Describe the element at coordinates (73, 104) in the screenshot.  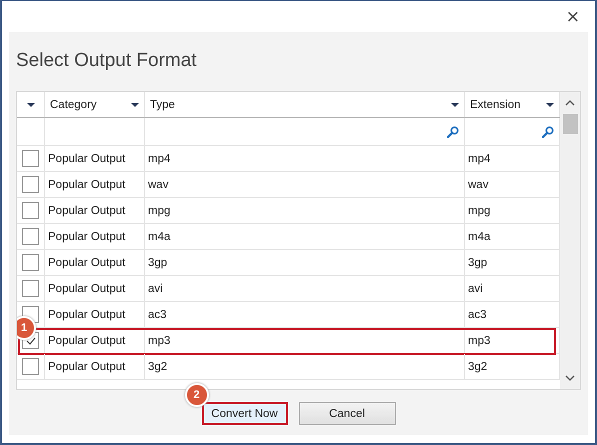
I see `column-header: Category` at that location.